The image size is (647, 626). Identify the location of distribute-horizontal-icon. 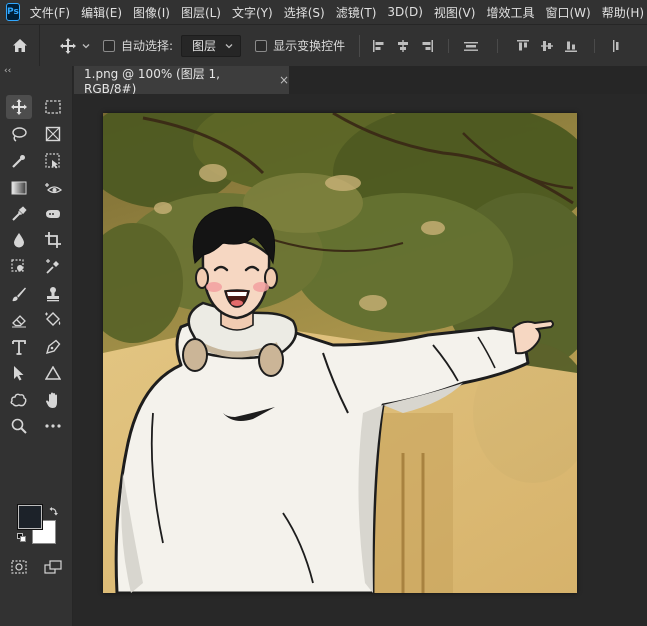
(616, 46).